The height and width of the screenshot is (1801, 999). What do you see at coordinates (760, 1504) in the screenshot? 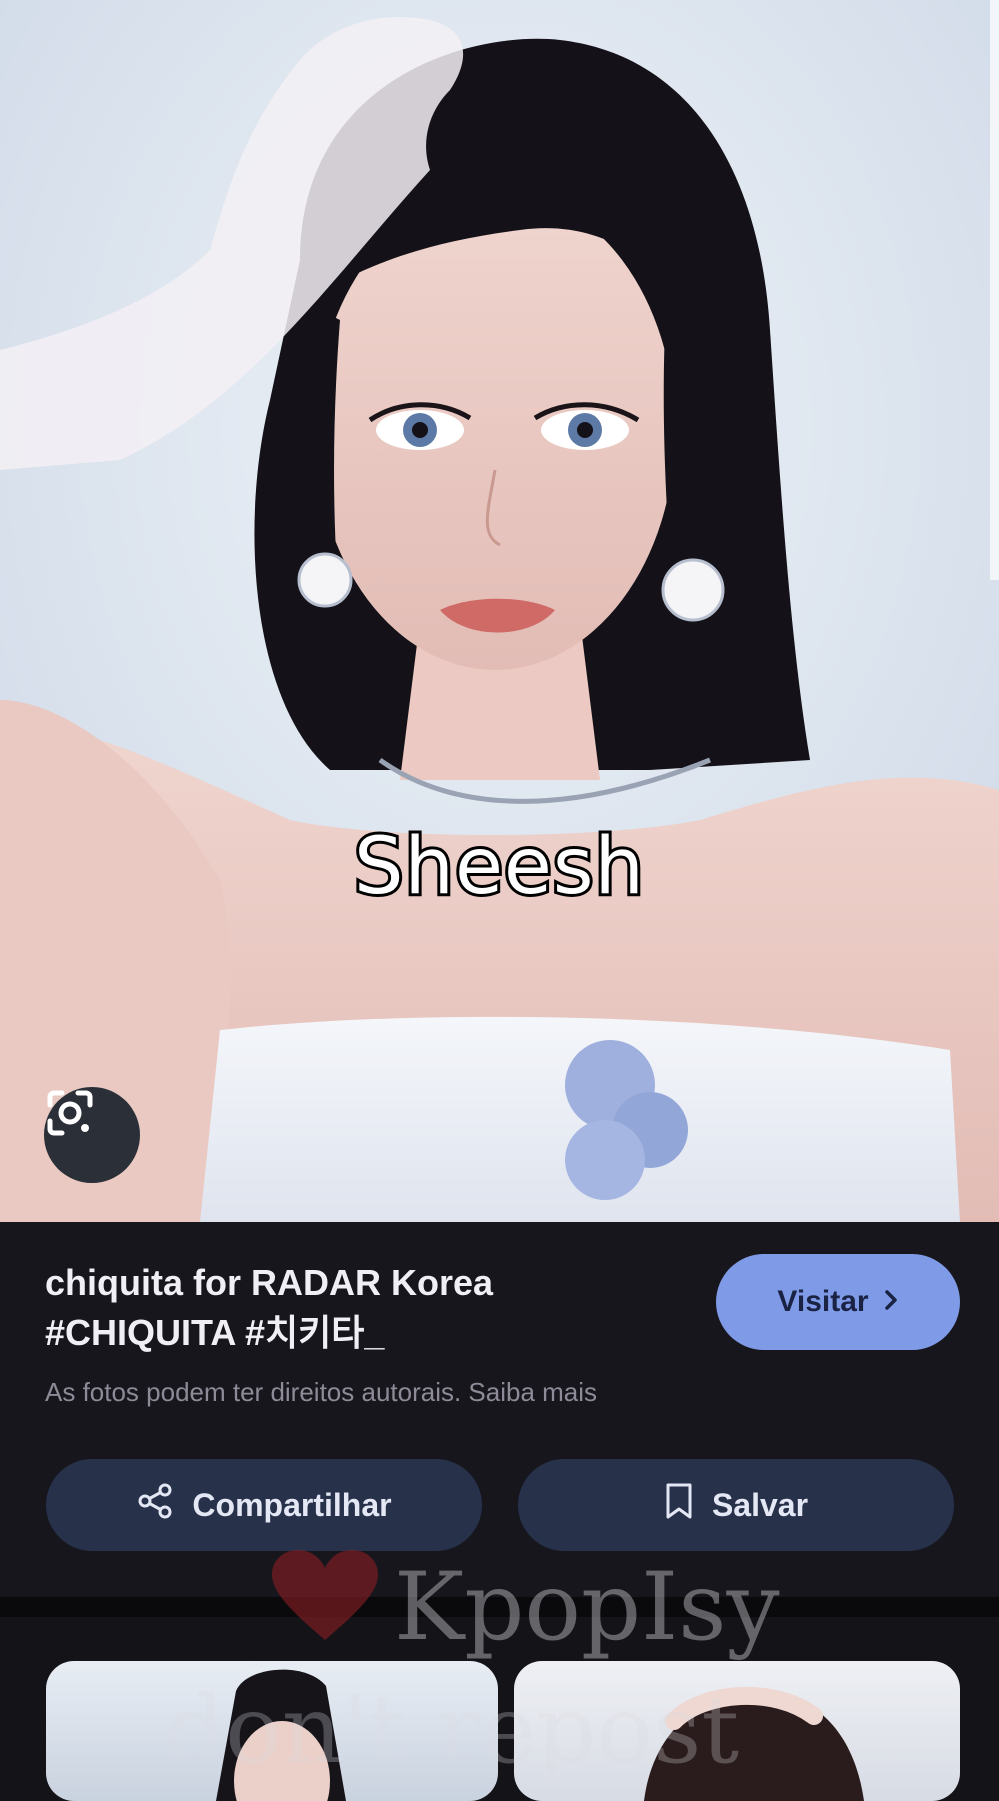
I see `save-button-label: Salvar` at bounding box center [760, 1504].